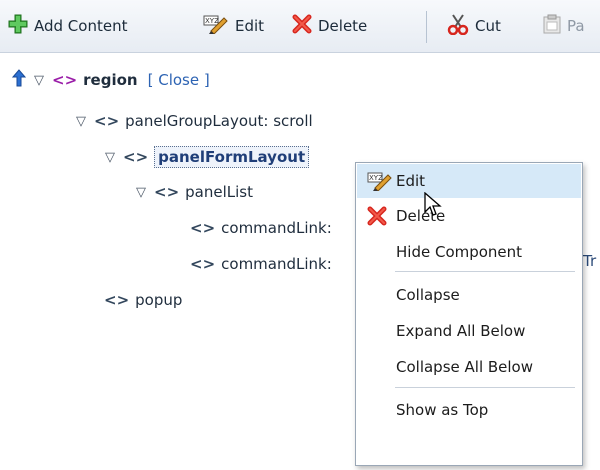 This screenshot has height=470, width=600. Describe the element at coordinates (465, 367) in the screenshot. I see `menu-item-label: Collapse All Below` at that location.